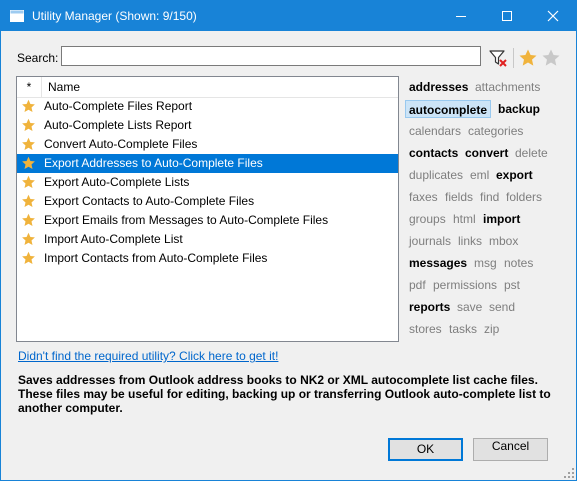 Image resolution: width=577 pixels, height=481 pixels. Describe the element at coordinates (470, 241) in the screenshot. I see `tag-links: links` at that location.